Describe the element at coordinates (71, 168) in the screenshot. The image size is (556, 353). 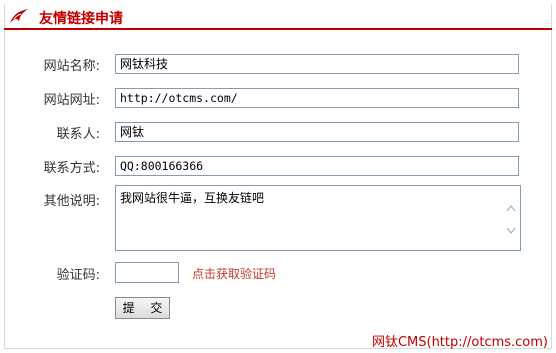
I see `contact-method-label: 联系方式:` at that location.